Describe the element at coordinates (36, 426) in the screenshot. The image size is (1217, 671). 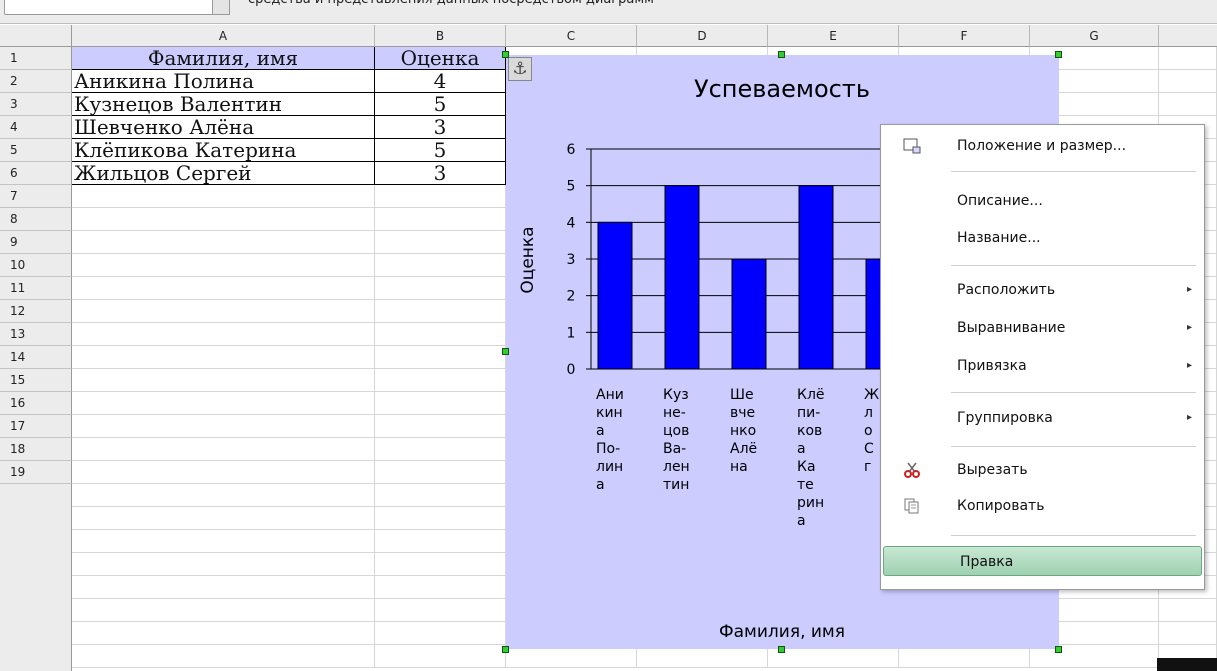
I see `row-header-17: 17` at that location.